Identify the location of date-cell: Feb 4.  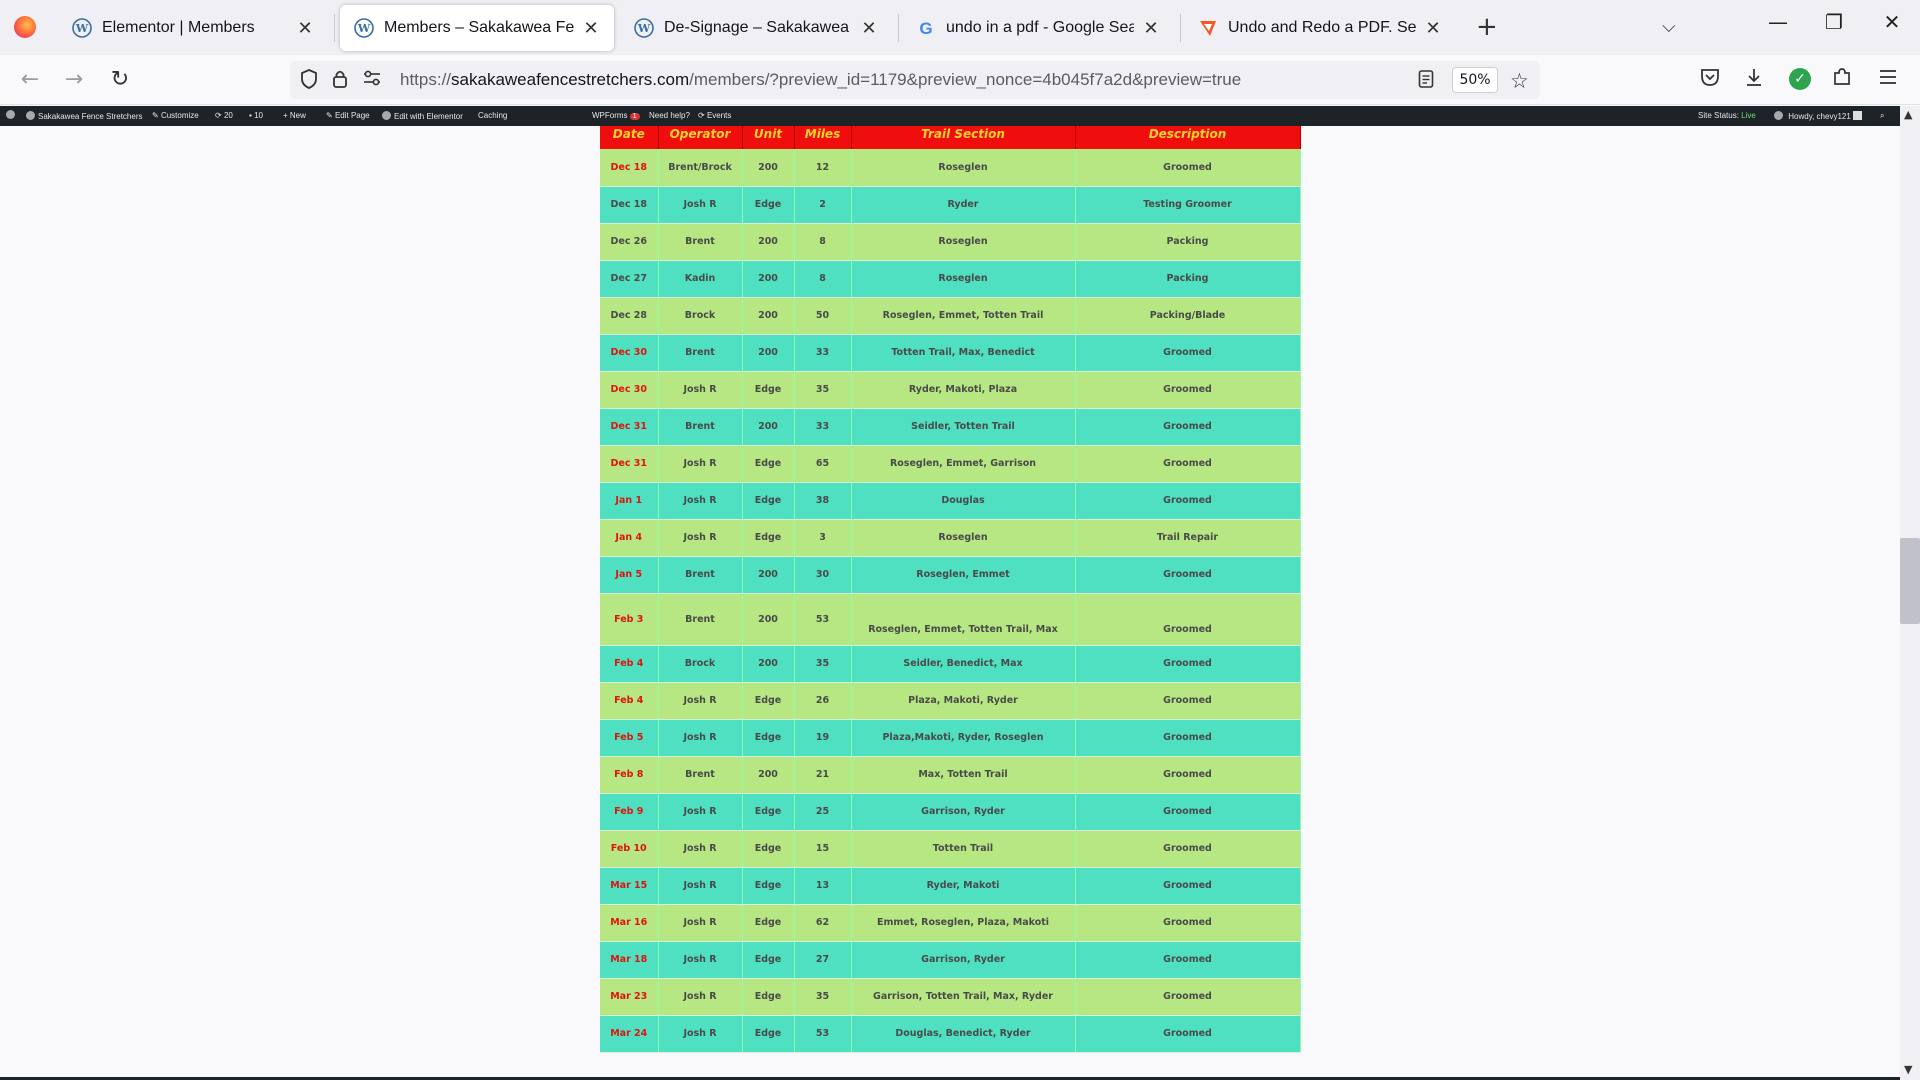
(629, 701).